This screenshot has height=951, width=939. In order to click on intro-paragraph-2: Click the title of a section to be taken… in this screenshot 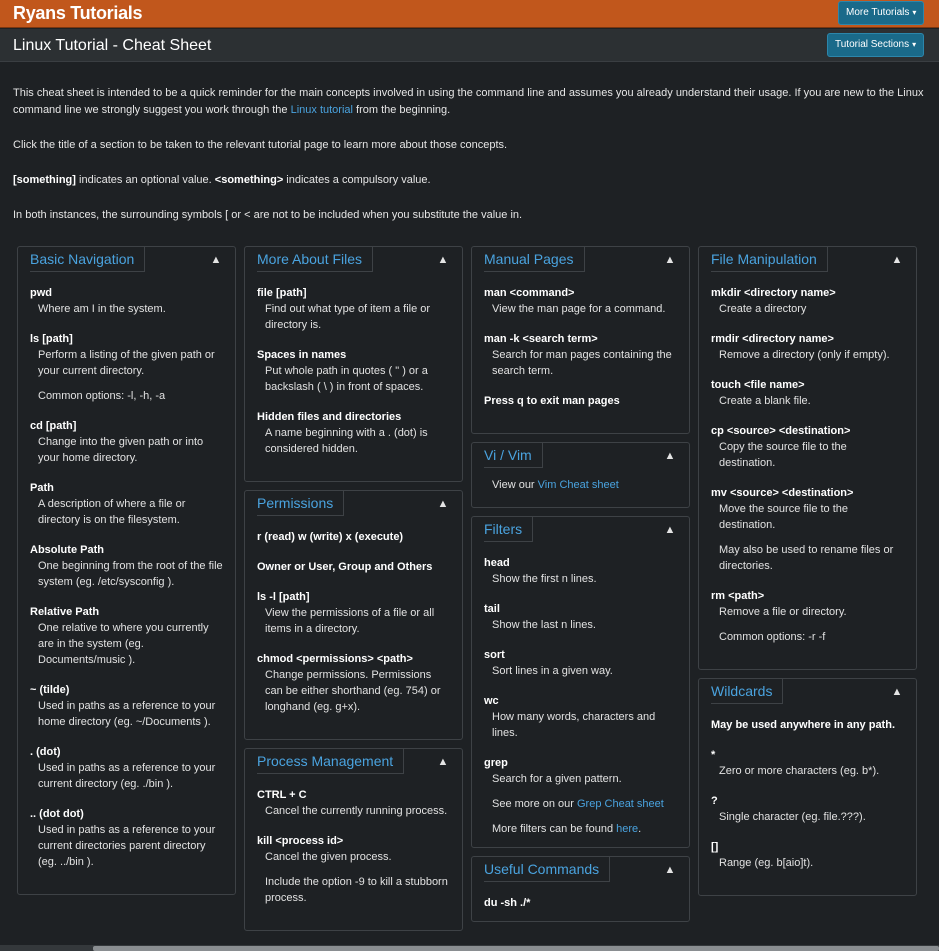, I will do `click(260, 145)`.